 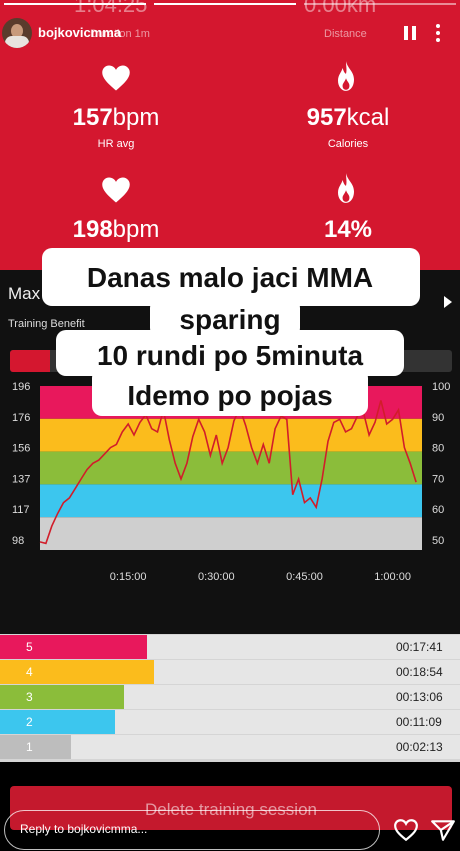 What do you see at coordinates (419, 722) in the screenshot?
I see `zone-time: 00:11:09` at bounding box center [419, 722].